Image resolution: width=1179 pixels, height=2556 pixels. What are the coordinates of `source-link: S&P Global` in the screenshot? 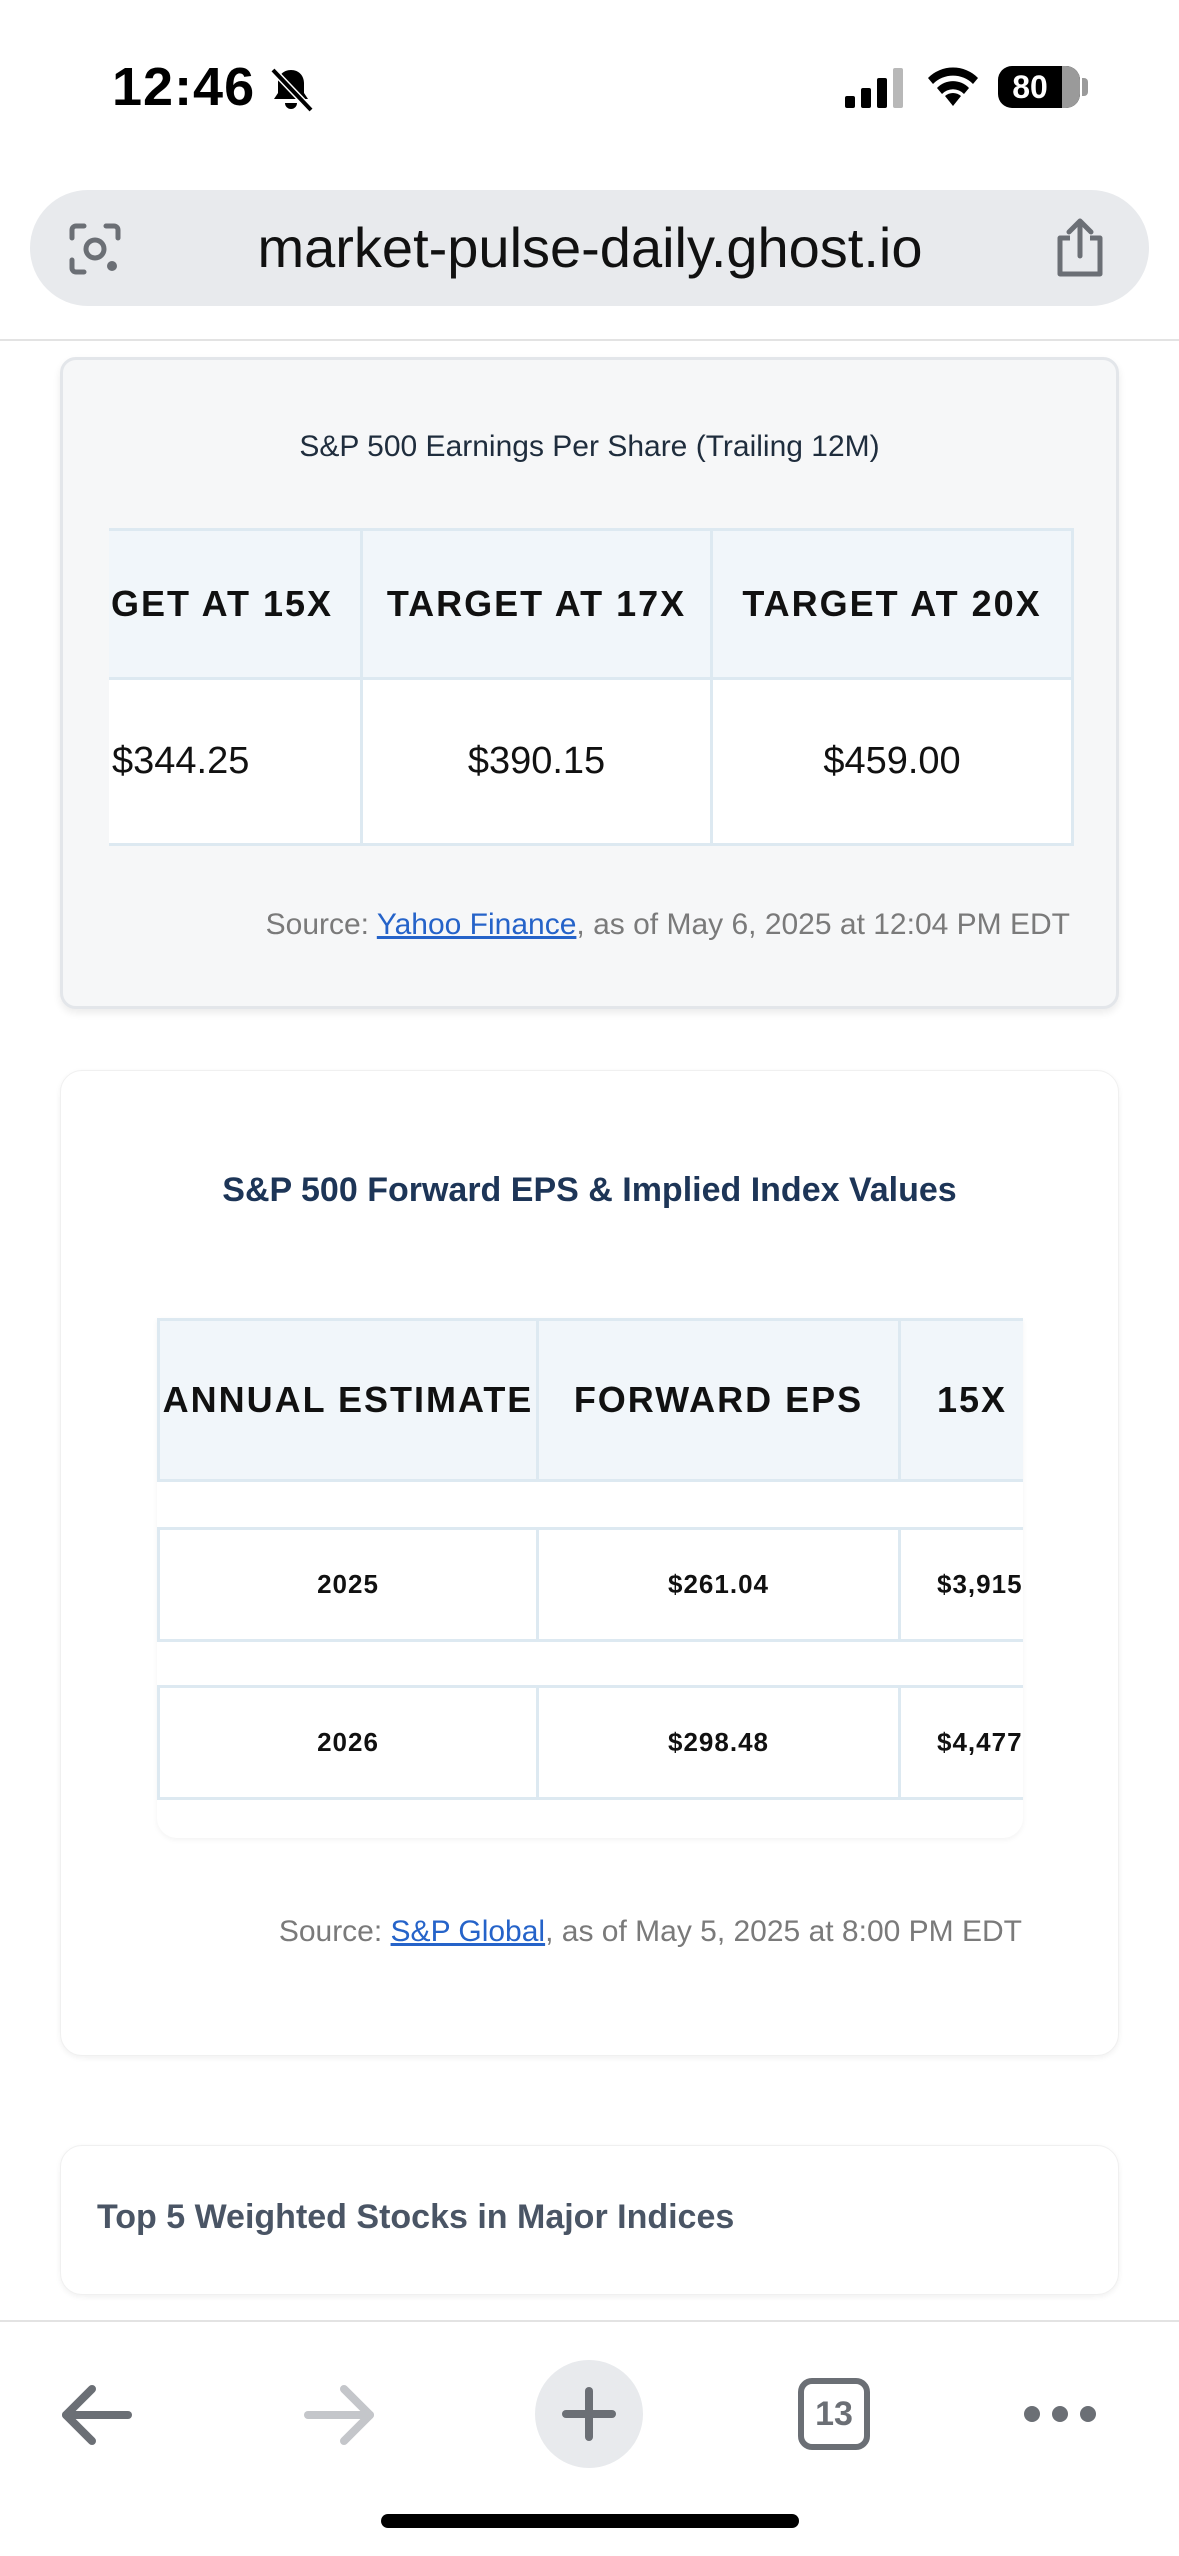 It's located at (468, 1931).